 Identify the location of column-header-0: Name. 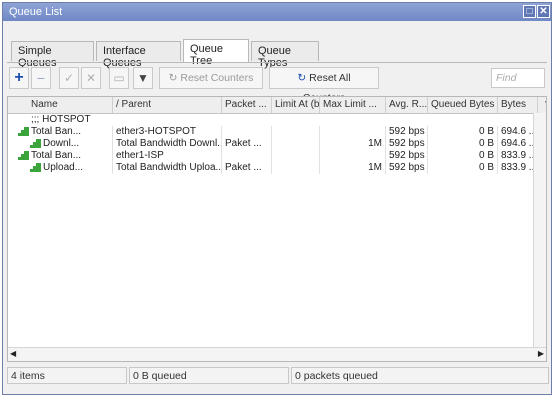
(70, 105).